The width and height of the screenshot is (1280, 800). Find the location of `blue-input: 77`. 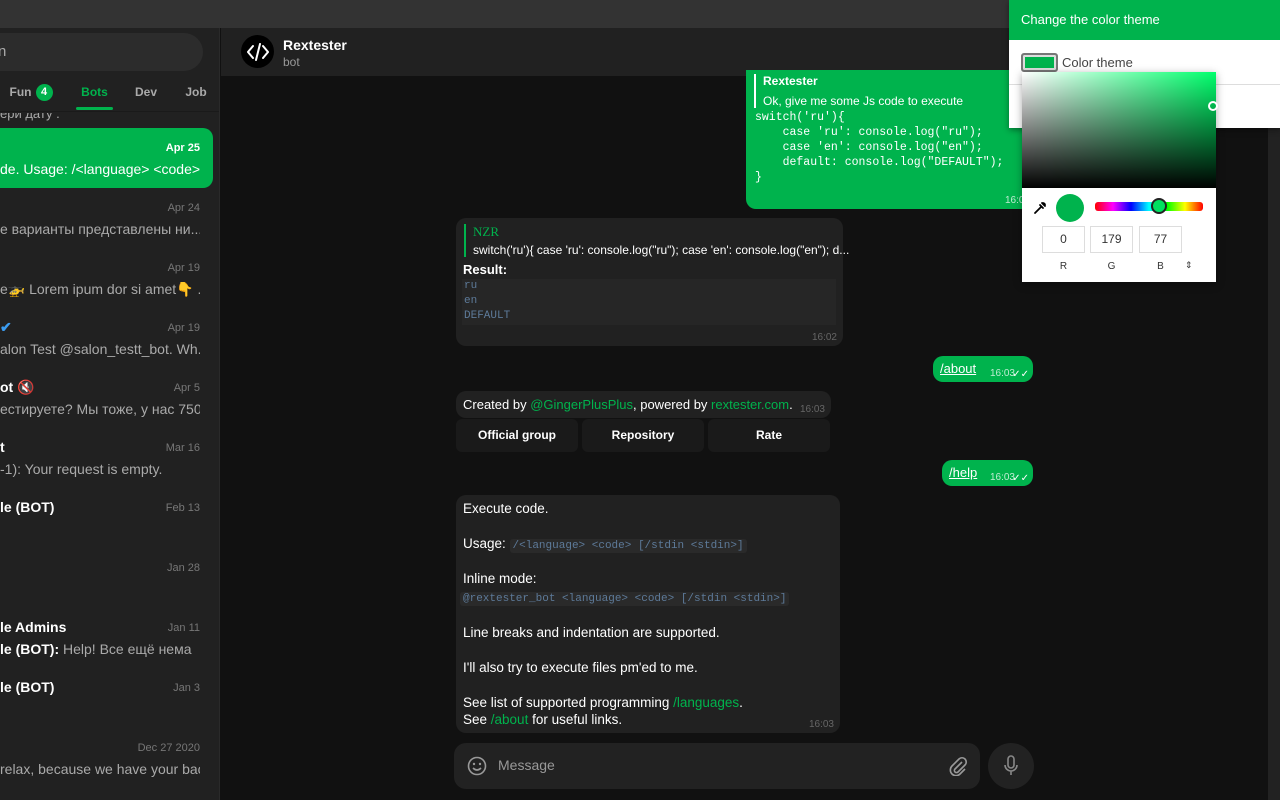

blue-input: 77 is located at coordinates (1160, 239).